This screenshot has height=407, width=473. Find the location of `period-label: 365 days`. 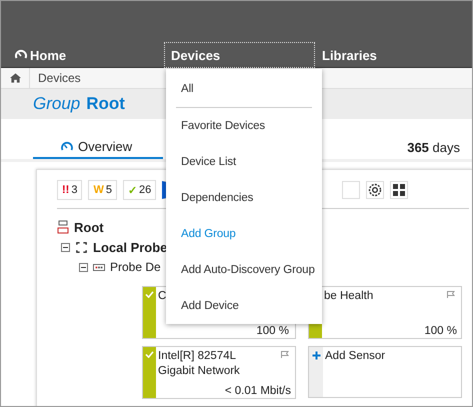

period-label: 365 days is located at coordinates (433, 148).